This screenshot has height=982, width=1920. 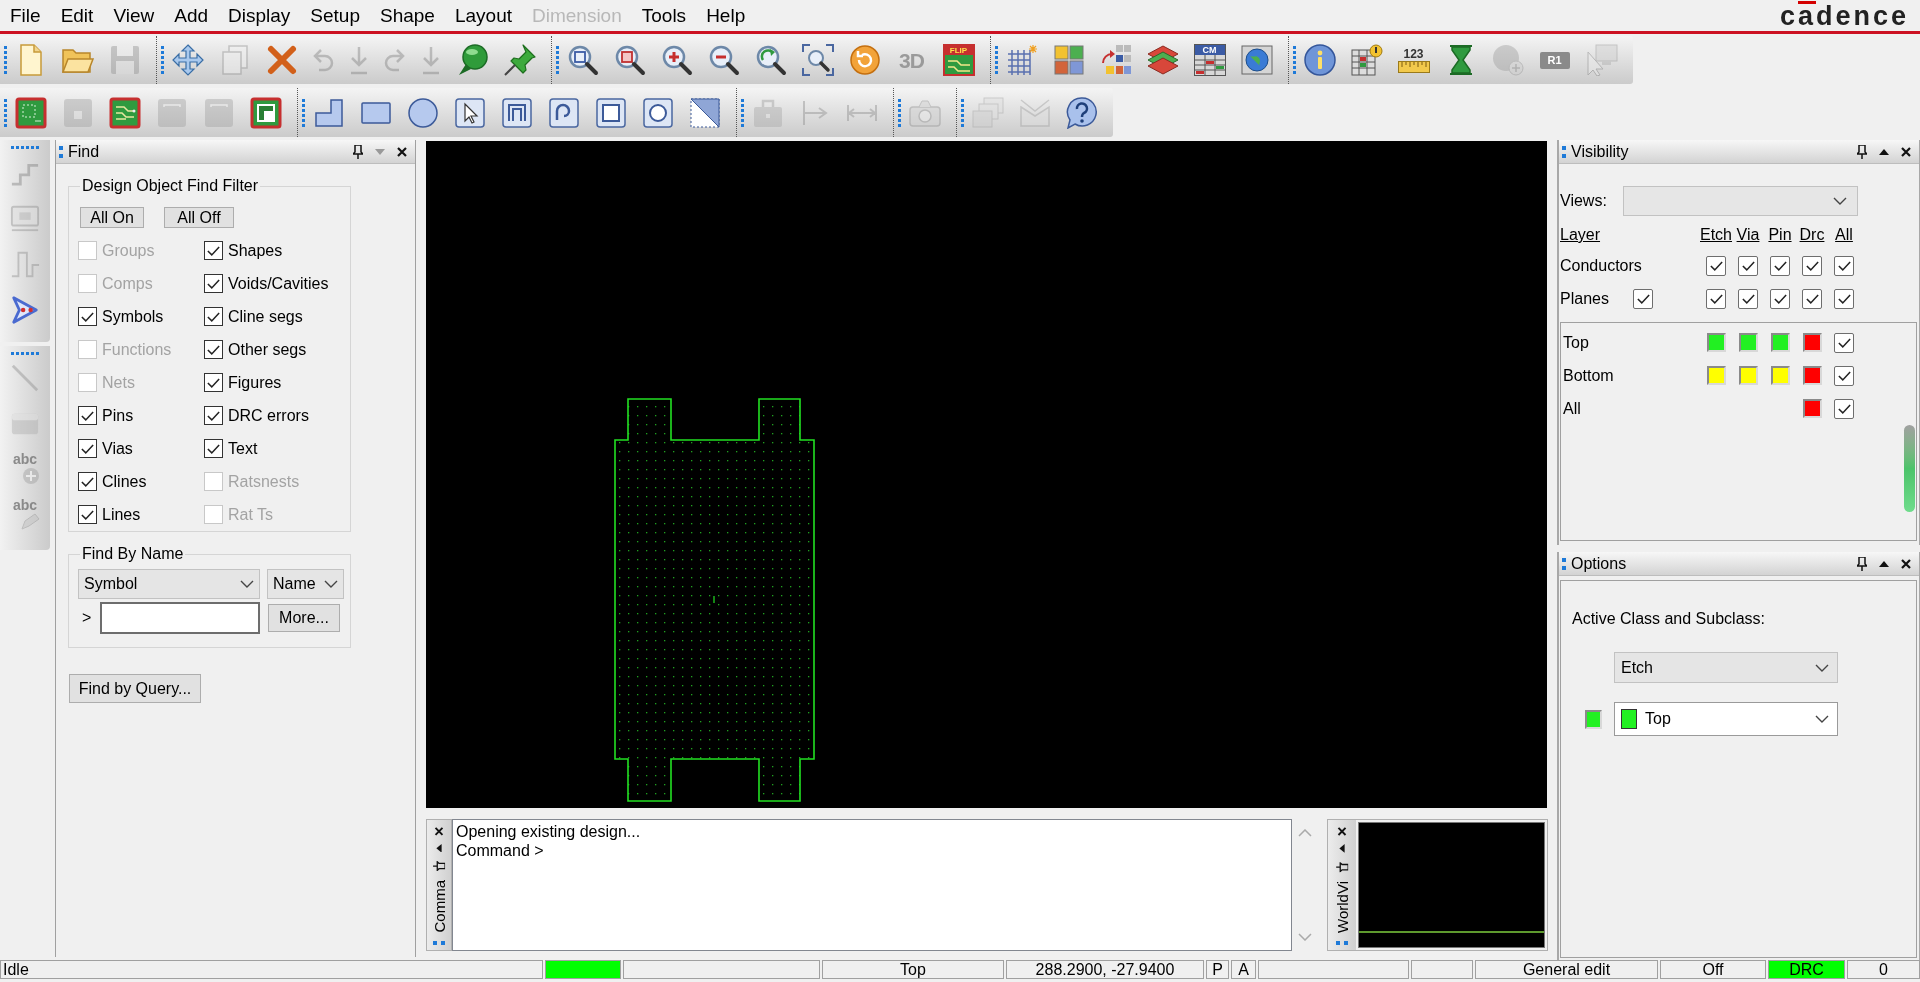 I want to click on board-notch-icon, so click(x=265, y=112).